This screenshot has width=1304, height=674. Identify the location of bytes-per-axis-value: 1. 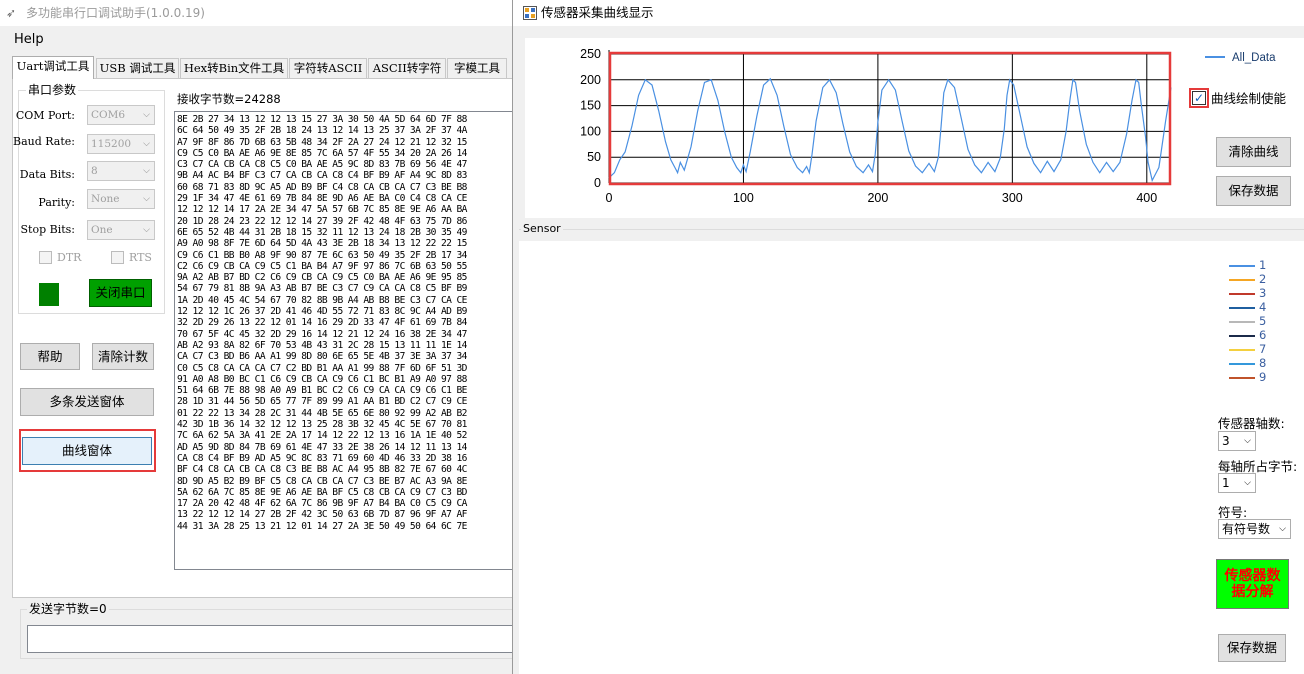
(1226, 483).